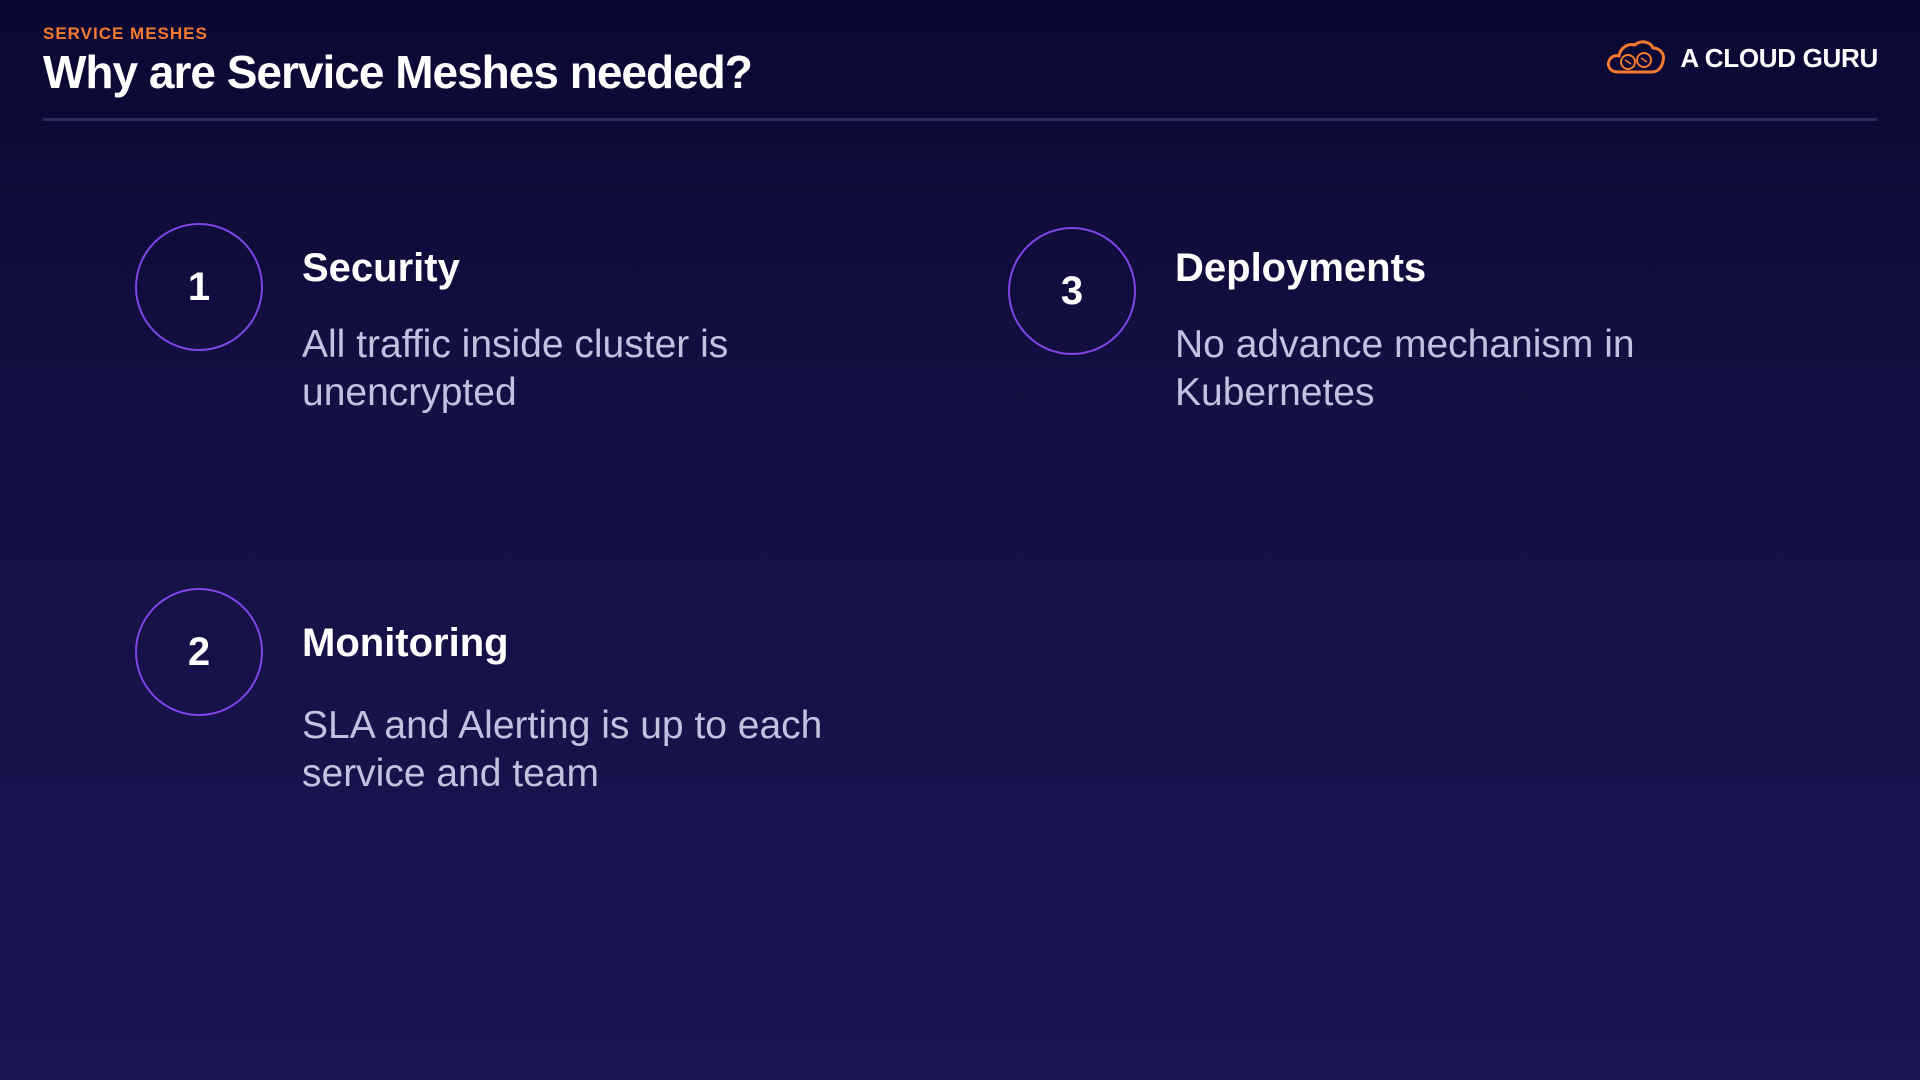  I want to click on brand-logo: A CLOUD GURU, so click(1741, 58).